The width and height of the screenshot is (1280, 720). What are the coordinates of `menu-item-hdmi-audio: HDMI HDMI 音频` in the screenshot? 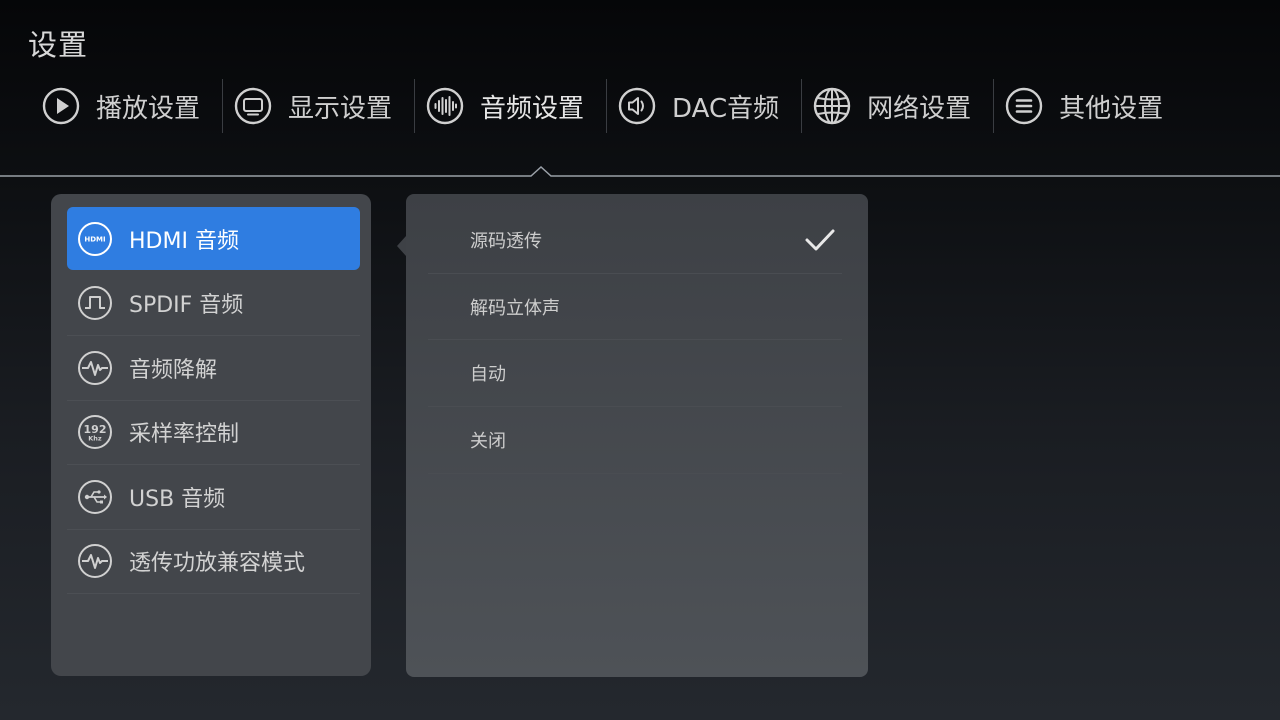 It's located at (213, 238).